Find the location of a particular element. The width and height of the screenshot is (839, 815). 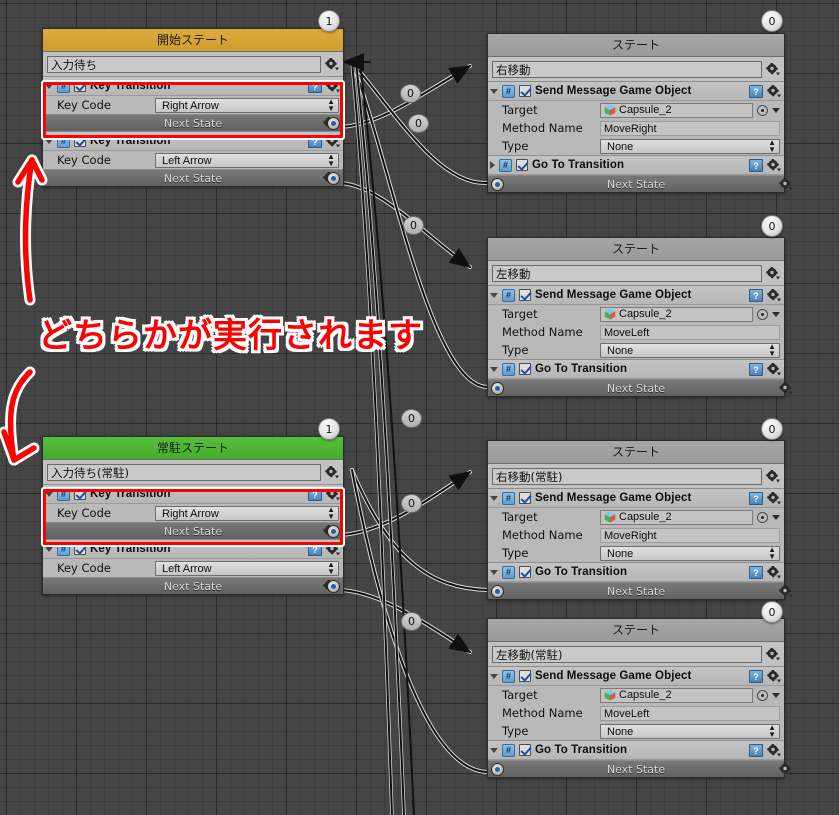

property-row: Key Code Left Arrow ▲ ▼ is located at coordinates (193, 160).